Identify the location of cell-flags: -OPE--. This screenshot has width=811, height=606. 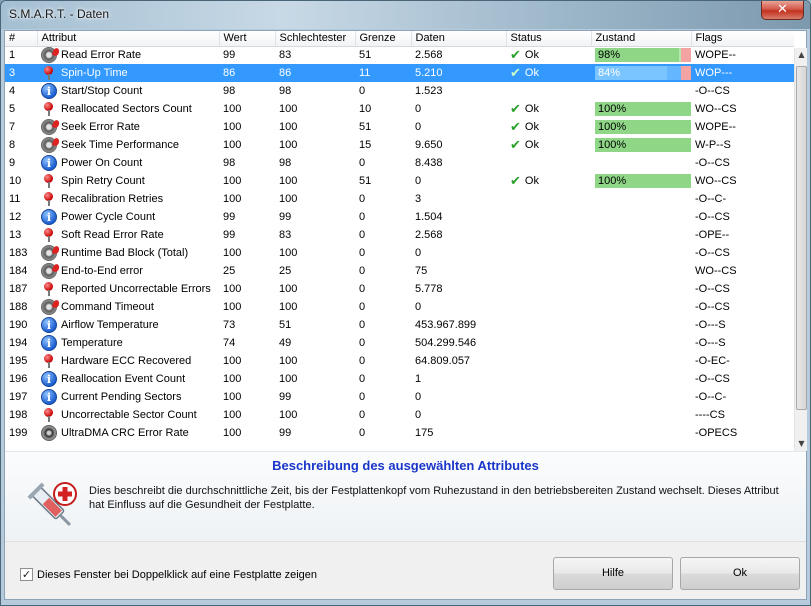
(712, 235).